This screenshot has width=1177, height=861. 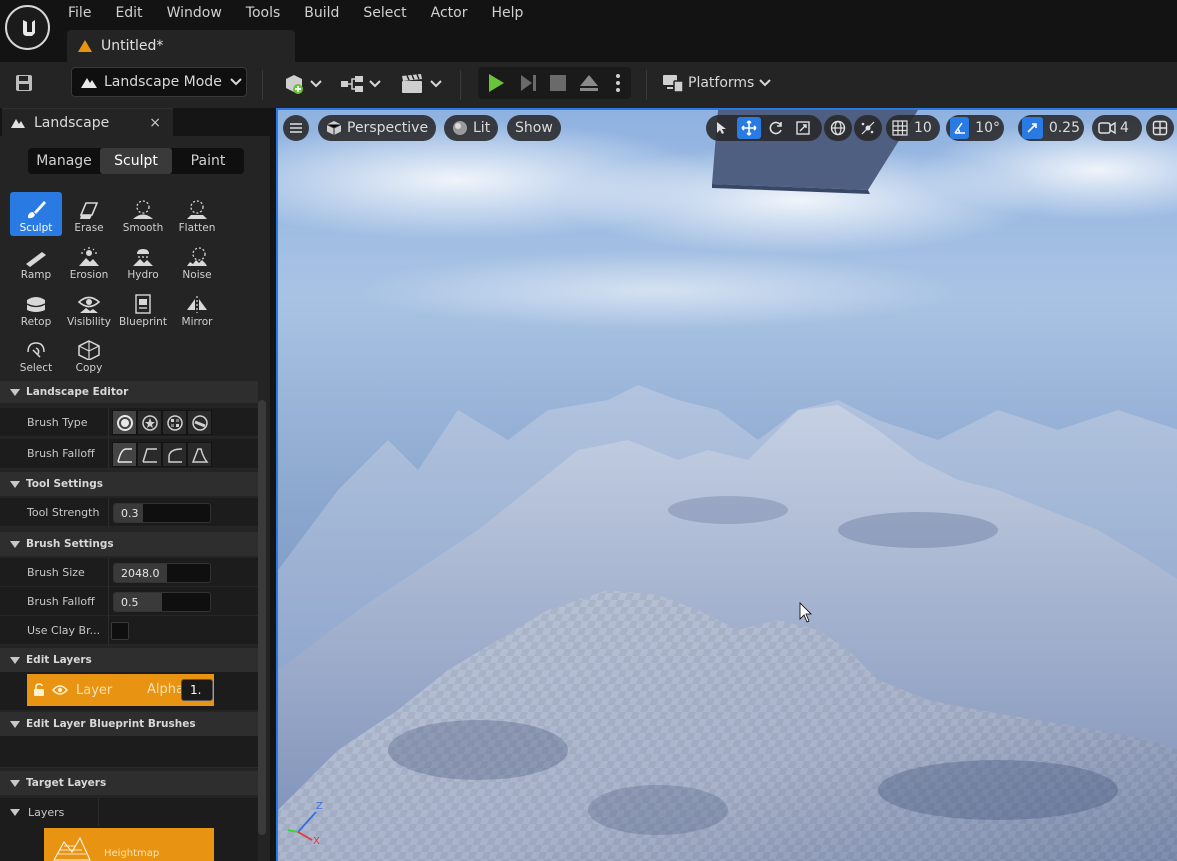 I want to click on camera-speed-button: 4, so click(x=1117, y=128).